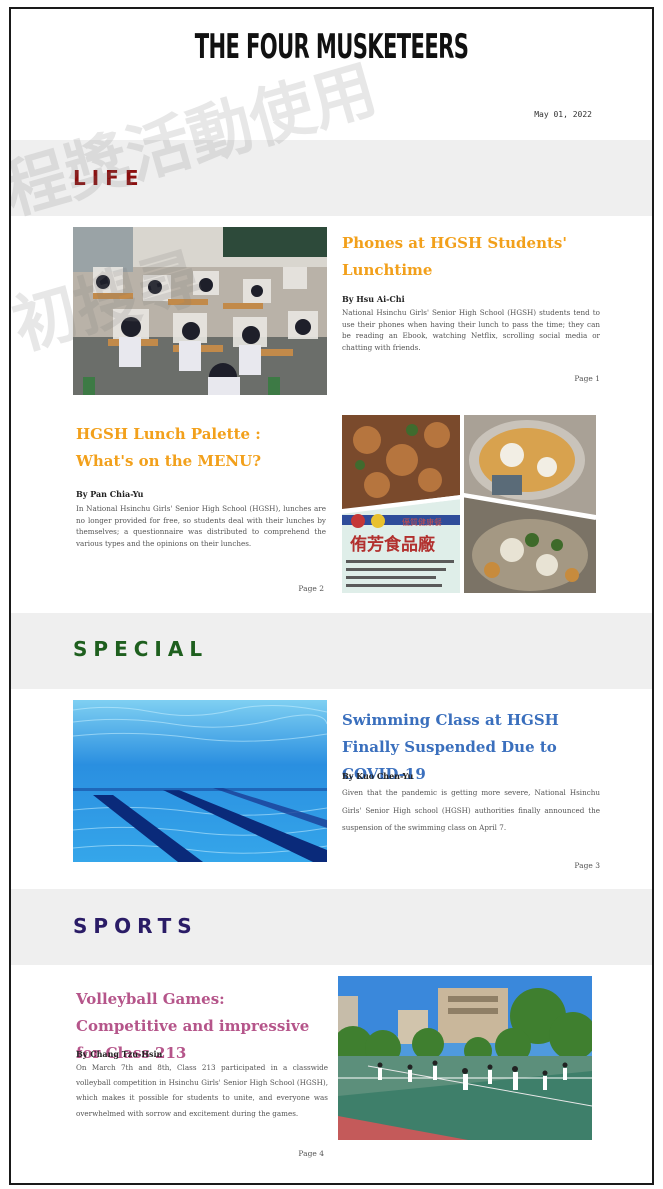  Describe the element at coordinates (168, 434) in the screenshot. I see `article-2-headline-line1: HGSH Lunch Palette :` at that location.